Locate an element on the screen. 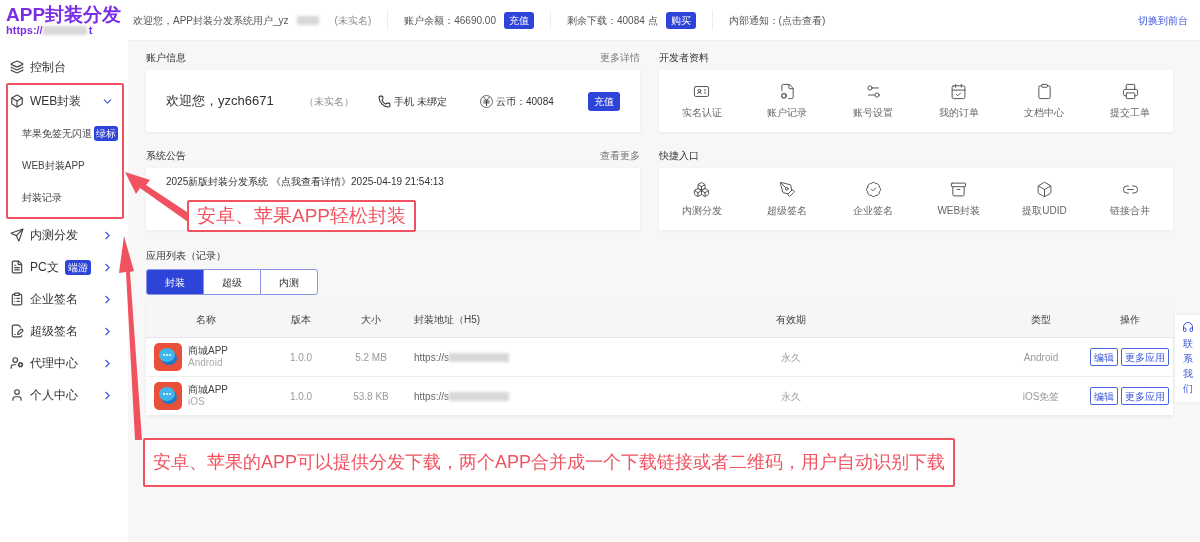 Image resolution: width=1200 pixels, height=542 pixels. table-cell-text: Android is located at coordinates (1041, 357).